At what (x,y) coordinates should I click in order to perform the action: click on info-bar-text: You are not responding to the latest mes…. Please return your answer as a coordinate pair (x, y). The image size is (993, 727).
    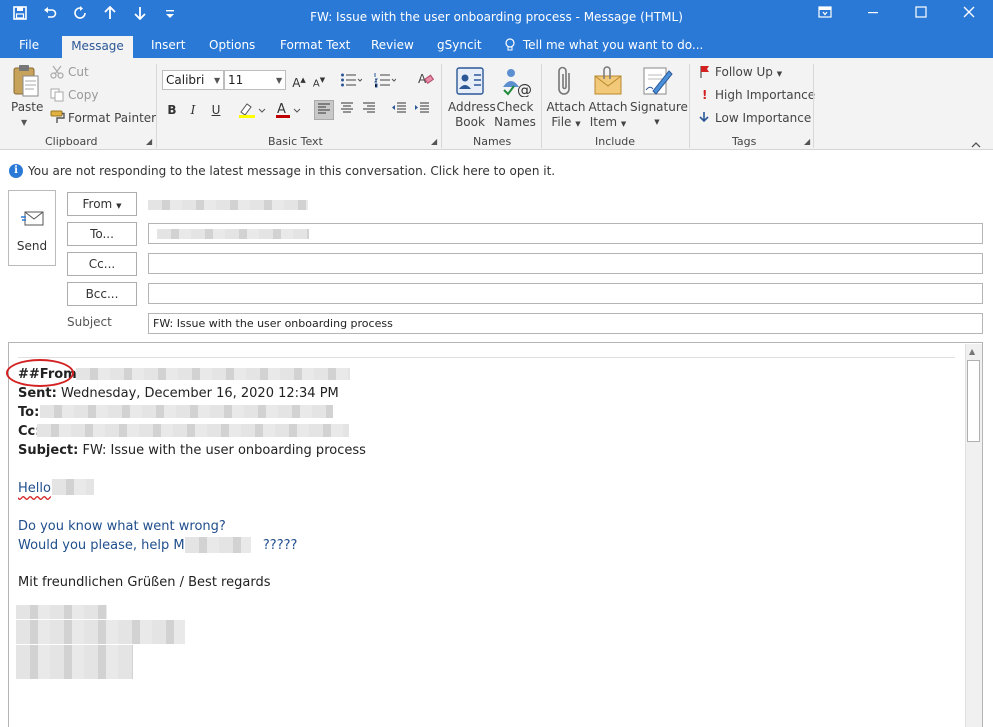
    Looking at the image, I should click on (291, 171).